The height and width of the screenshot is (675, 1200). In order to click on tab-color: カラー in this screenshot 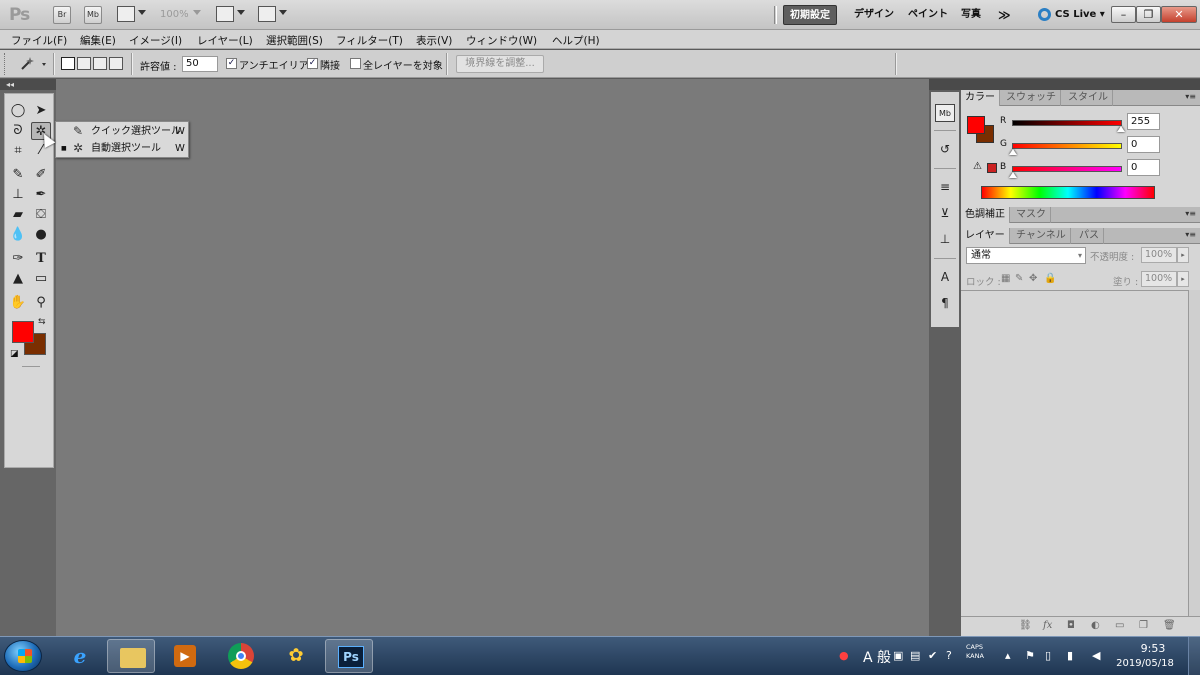, I will do `click(980, 98)`.